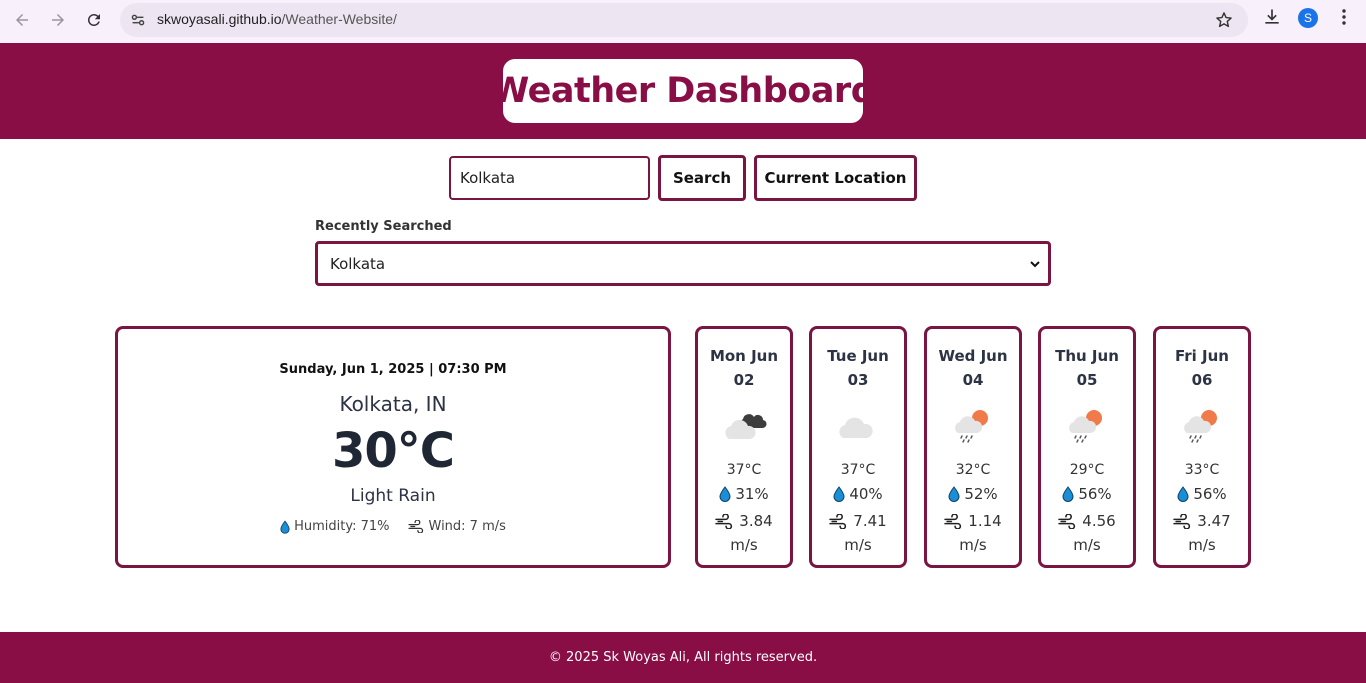 This screenshot has height=683, width=1366. I want to click on forecast-temperature: 29°C, so click(1087, 470).